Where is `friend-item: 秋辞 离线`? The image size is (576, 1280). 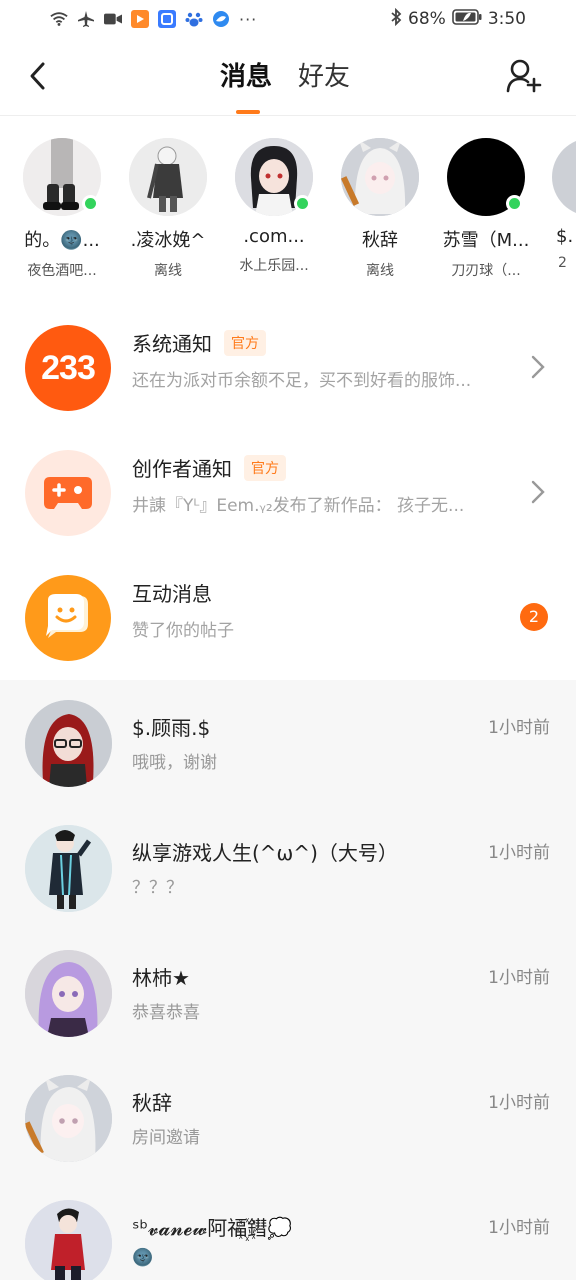 friend-item: 秋辞 离线 is located at coordinates (380, 209).